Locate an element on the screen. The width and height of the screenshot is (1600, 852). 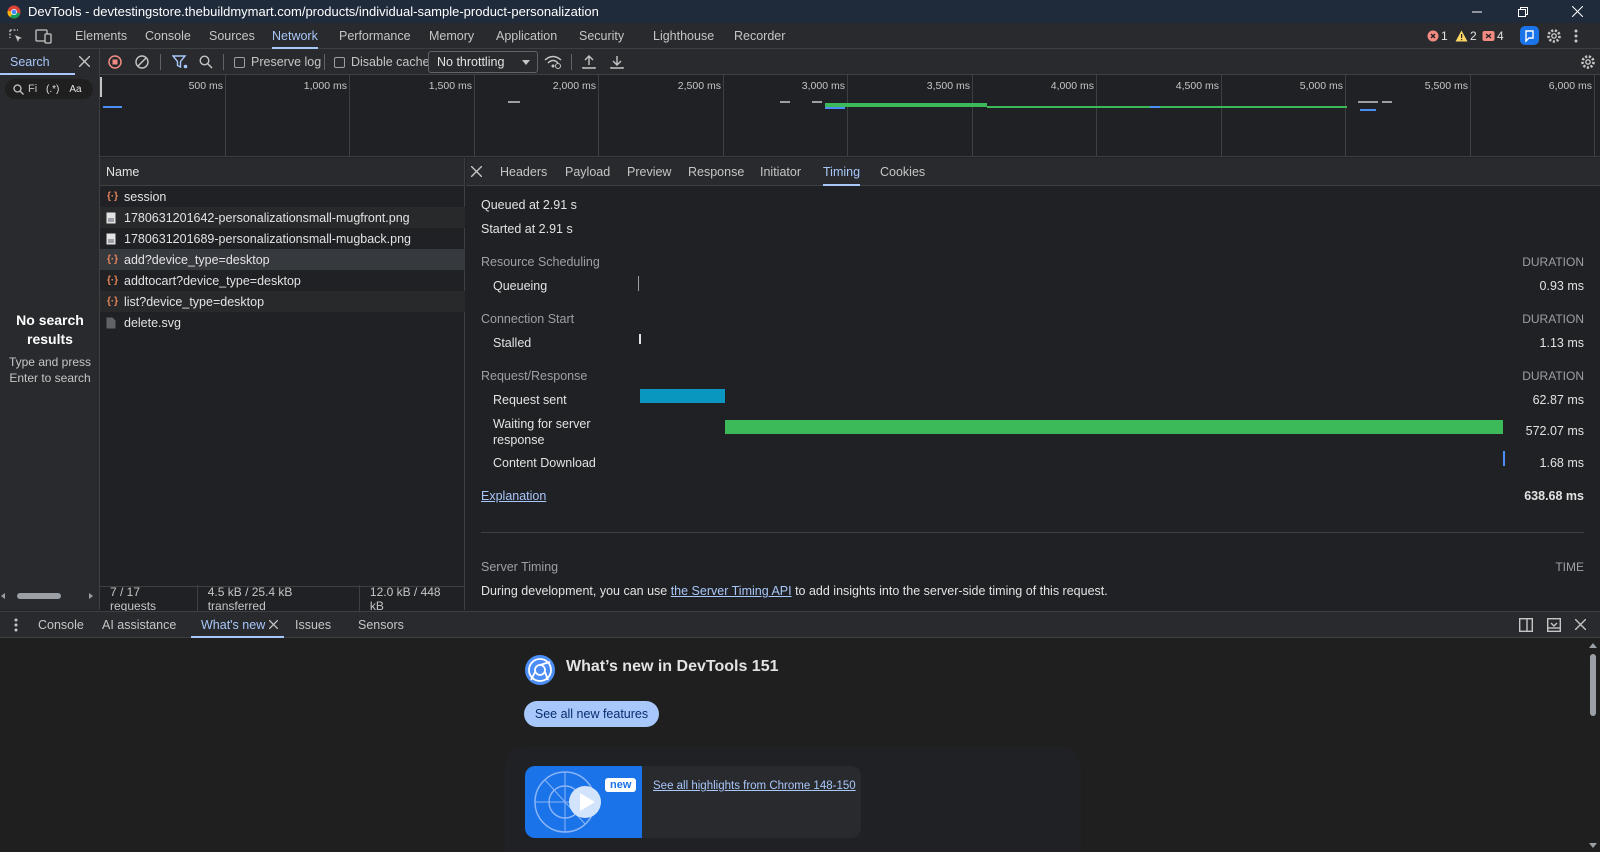
name-column-header: Name is located at coordinates (282, 172).